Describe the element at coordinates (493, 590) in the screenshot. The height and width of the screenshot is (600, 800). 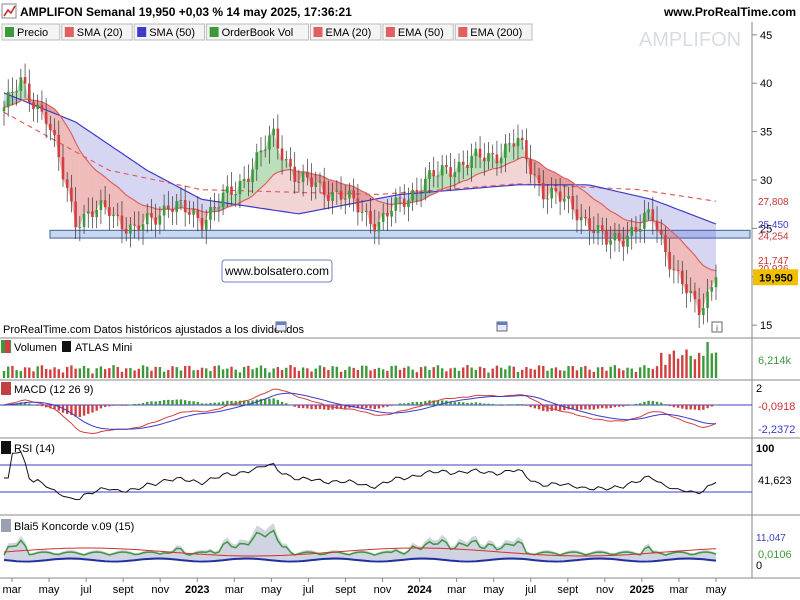
I see `x-tick-label: may` at that location.